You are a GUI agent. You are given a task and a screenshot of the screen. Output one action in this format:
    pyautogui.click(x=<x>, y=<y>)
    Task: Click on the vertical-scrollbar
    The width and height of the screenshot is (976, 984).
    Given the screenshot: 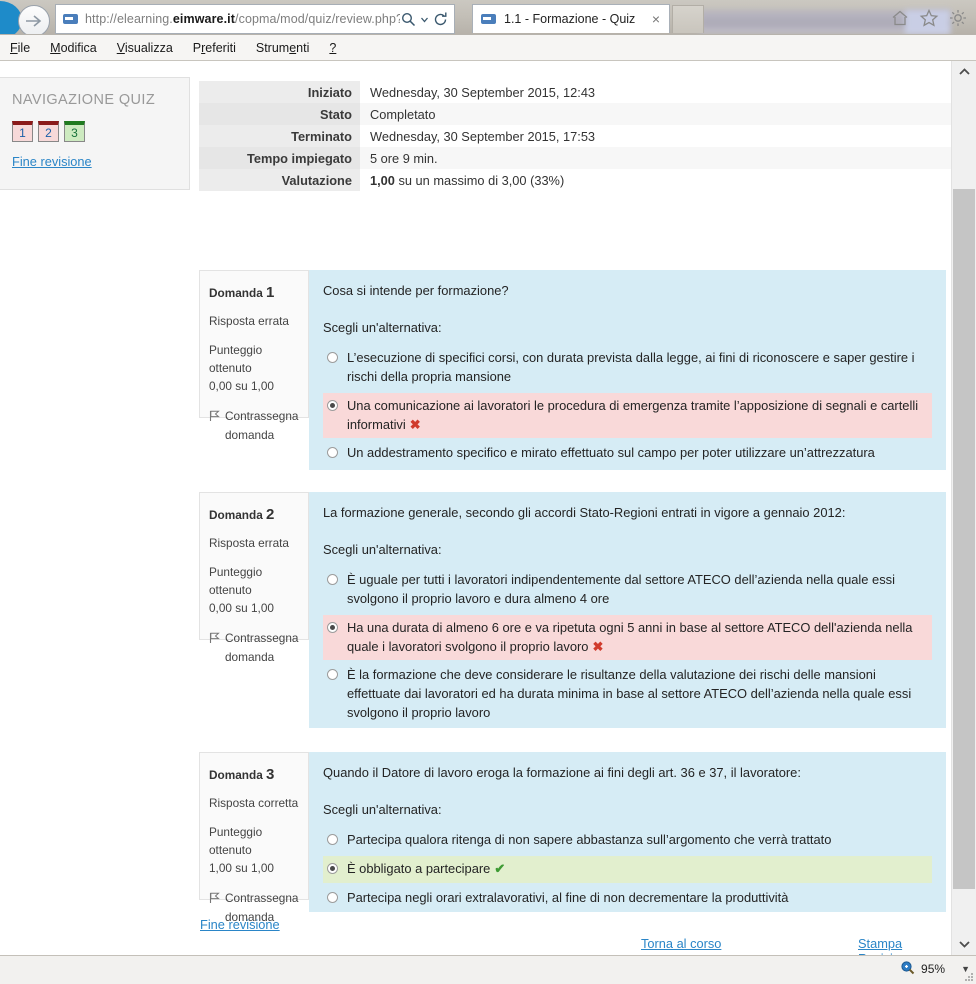 What is the action you would take?
    pyautogui.click(x=963, y=508)
    